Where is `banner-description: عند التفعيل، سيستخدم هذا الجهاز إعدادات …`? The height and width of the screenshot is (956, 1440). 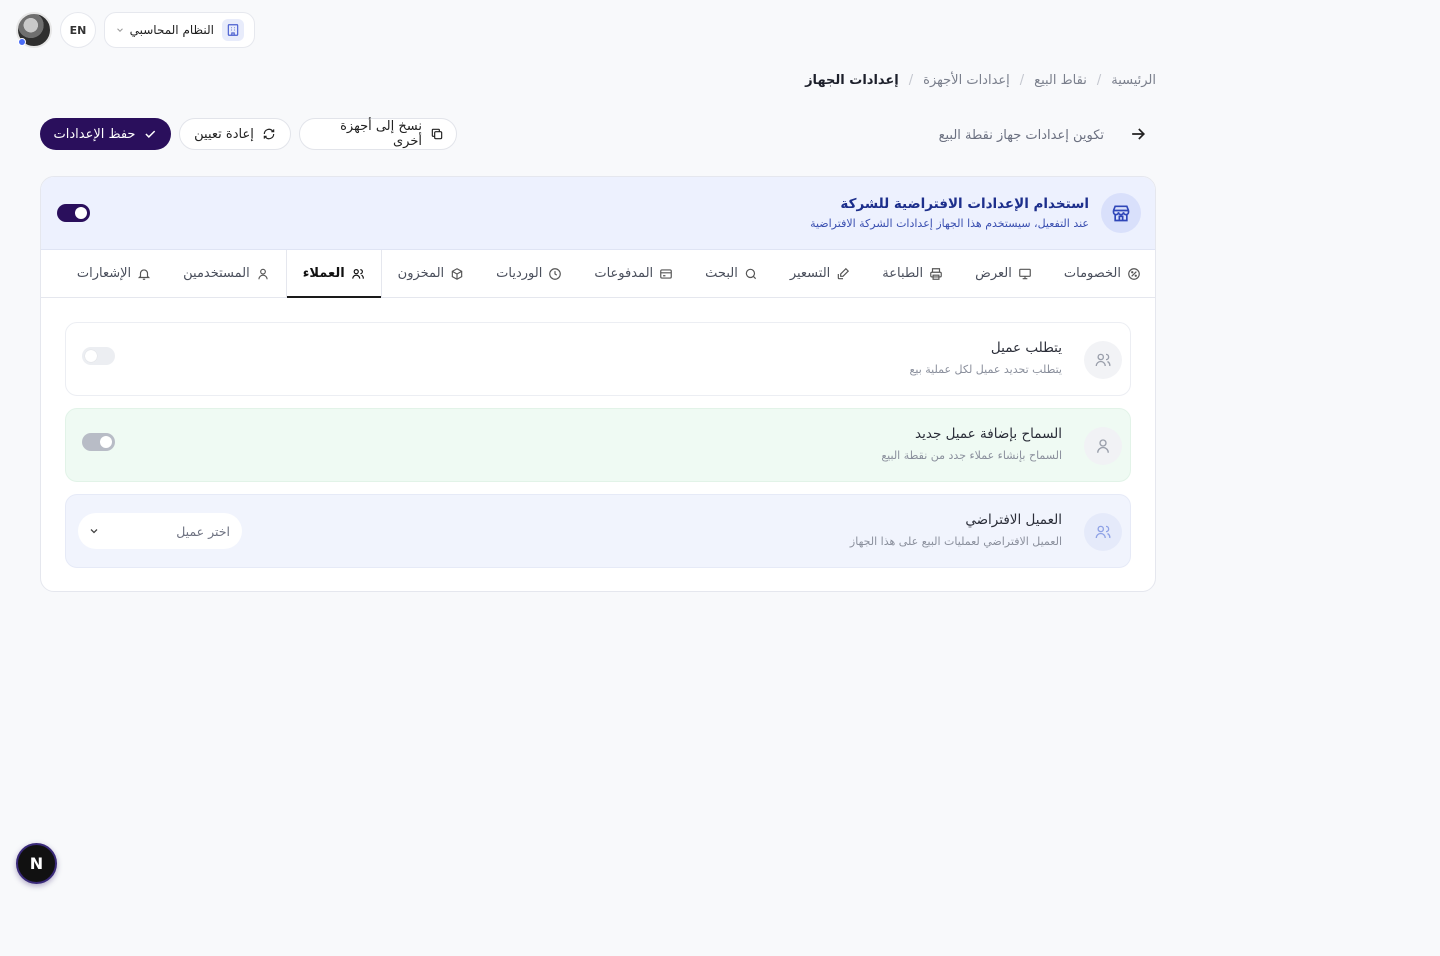
banner-description: عند التفعيل، سيستخدم هذا الجهاز إعدادات … is located at coordinates (949, 223).